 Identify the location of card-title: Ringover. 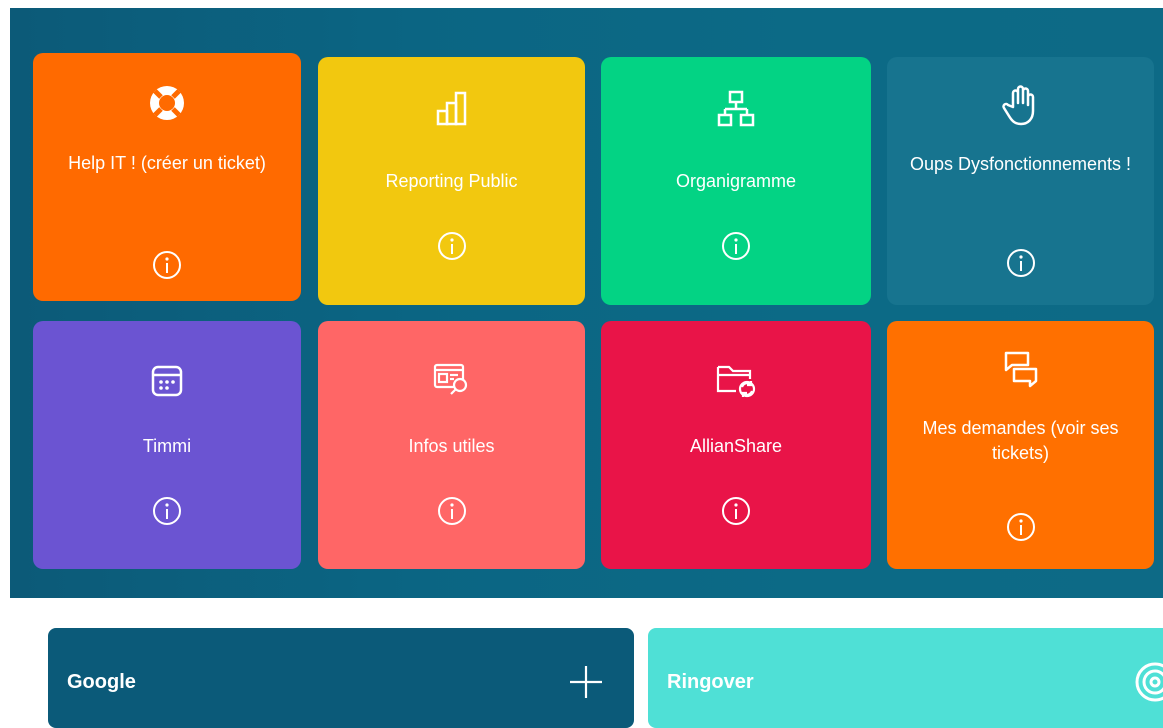
(710, 682).